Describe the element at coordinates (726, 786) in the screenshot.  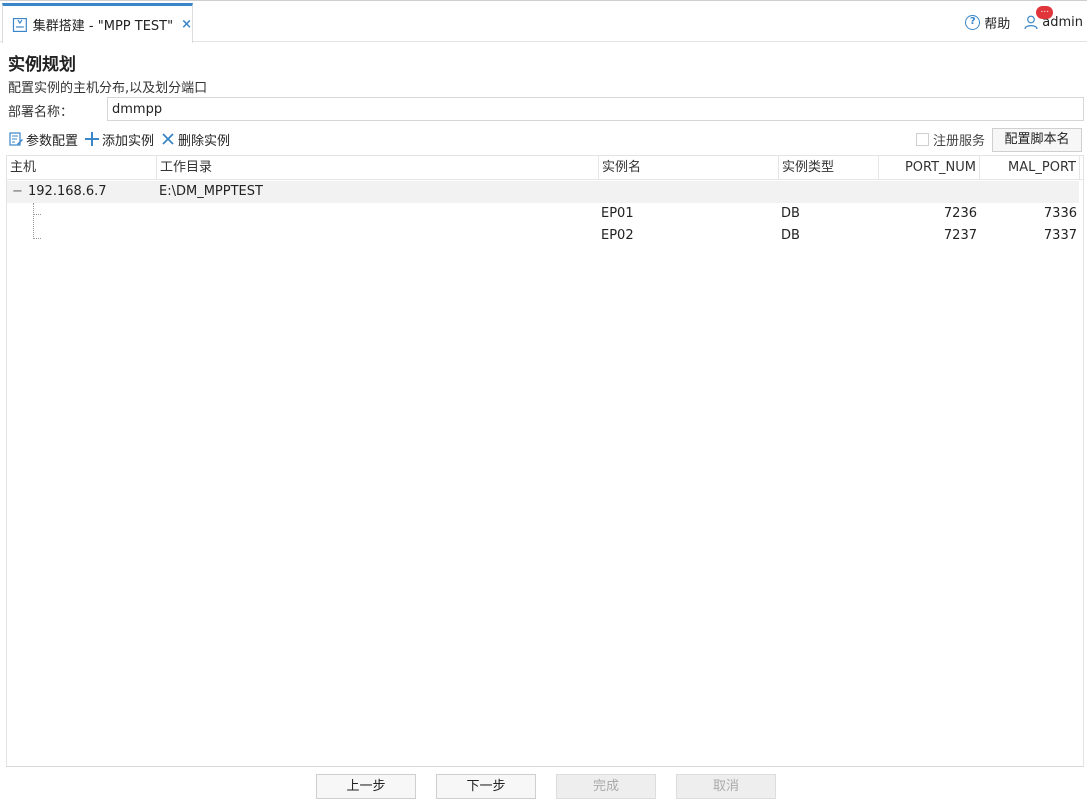
I see `cancel-button: 取消` at that location.